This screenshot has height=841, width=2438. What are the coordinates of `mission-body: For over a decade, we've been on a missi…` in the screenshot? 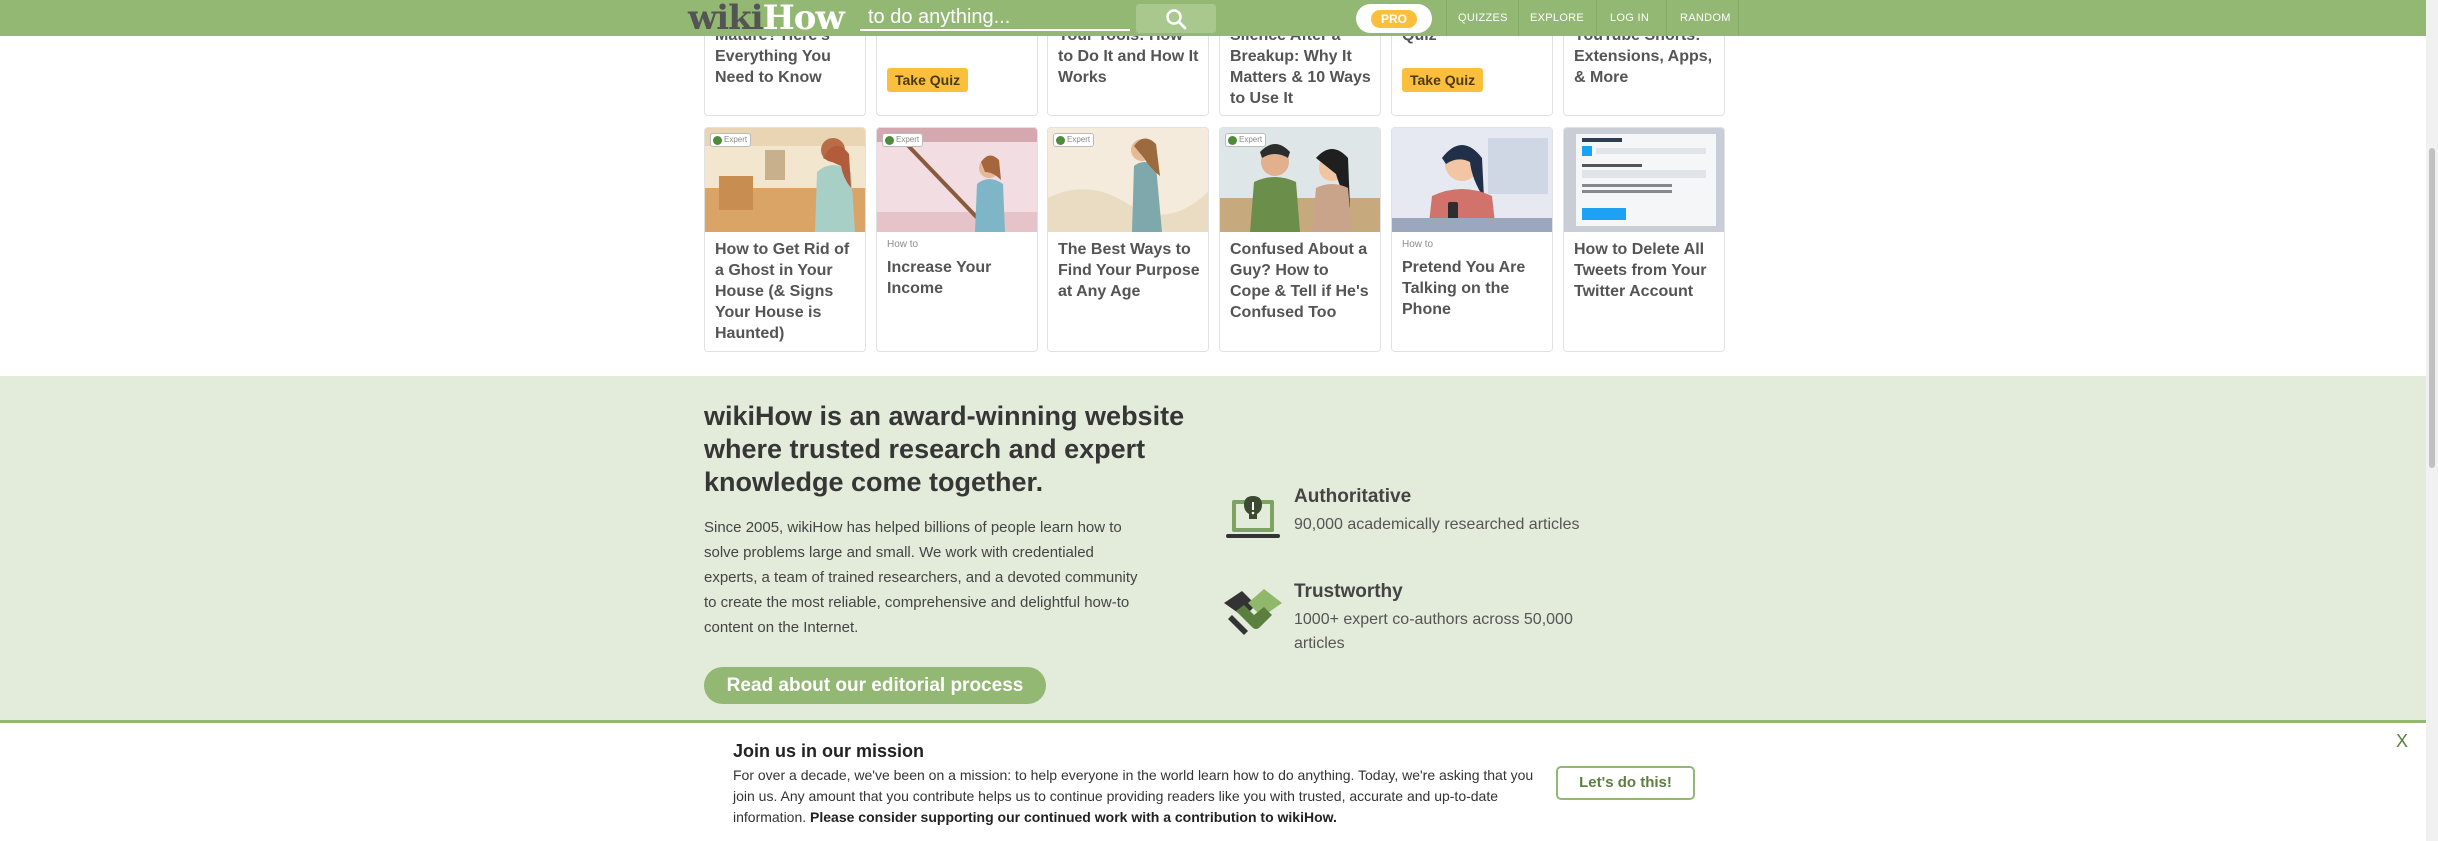 It's located at (1133, 796).